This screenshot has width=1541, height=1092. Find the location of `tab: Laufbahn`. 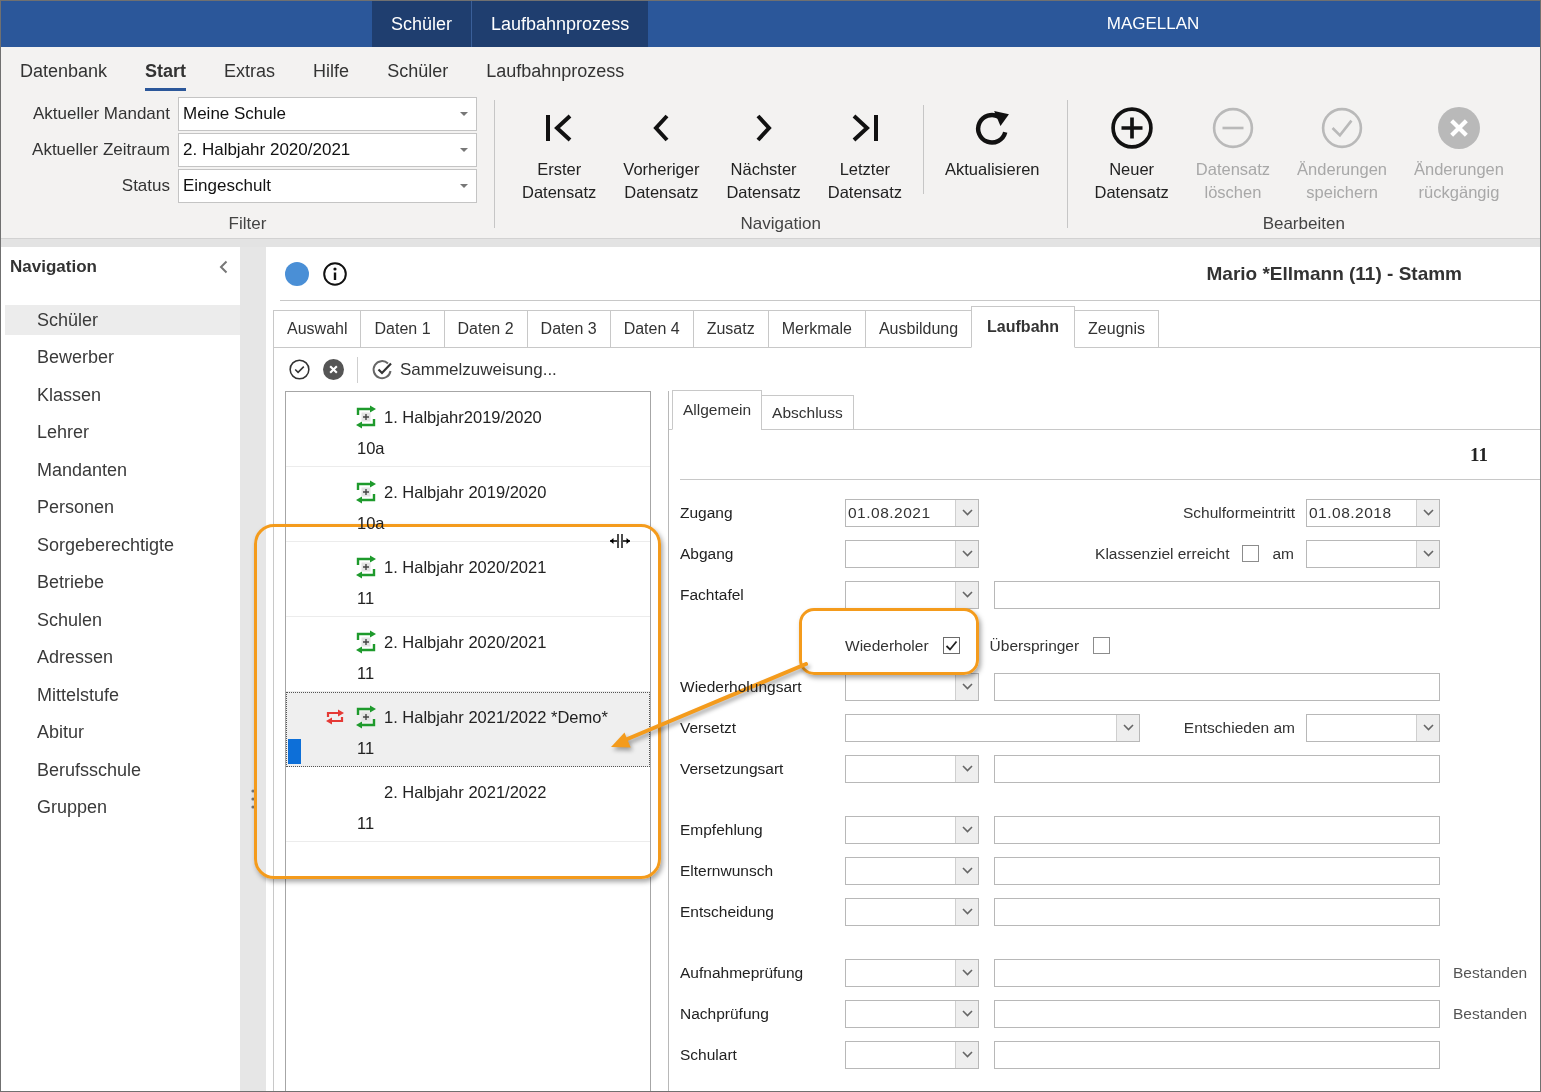

tab: Laufbahn is located at coordinates (1023, 327).